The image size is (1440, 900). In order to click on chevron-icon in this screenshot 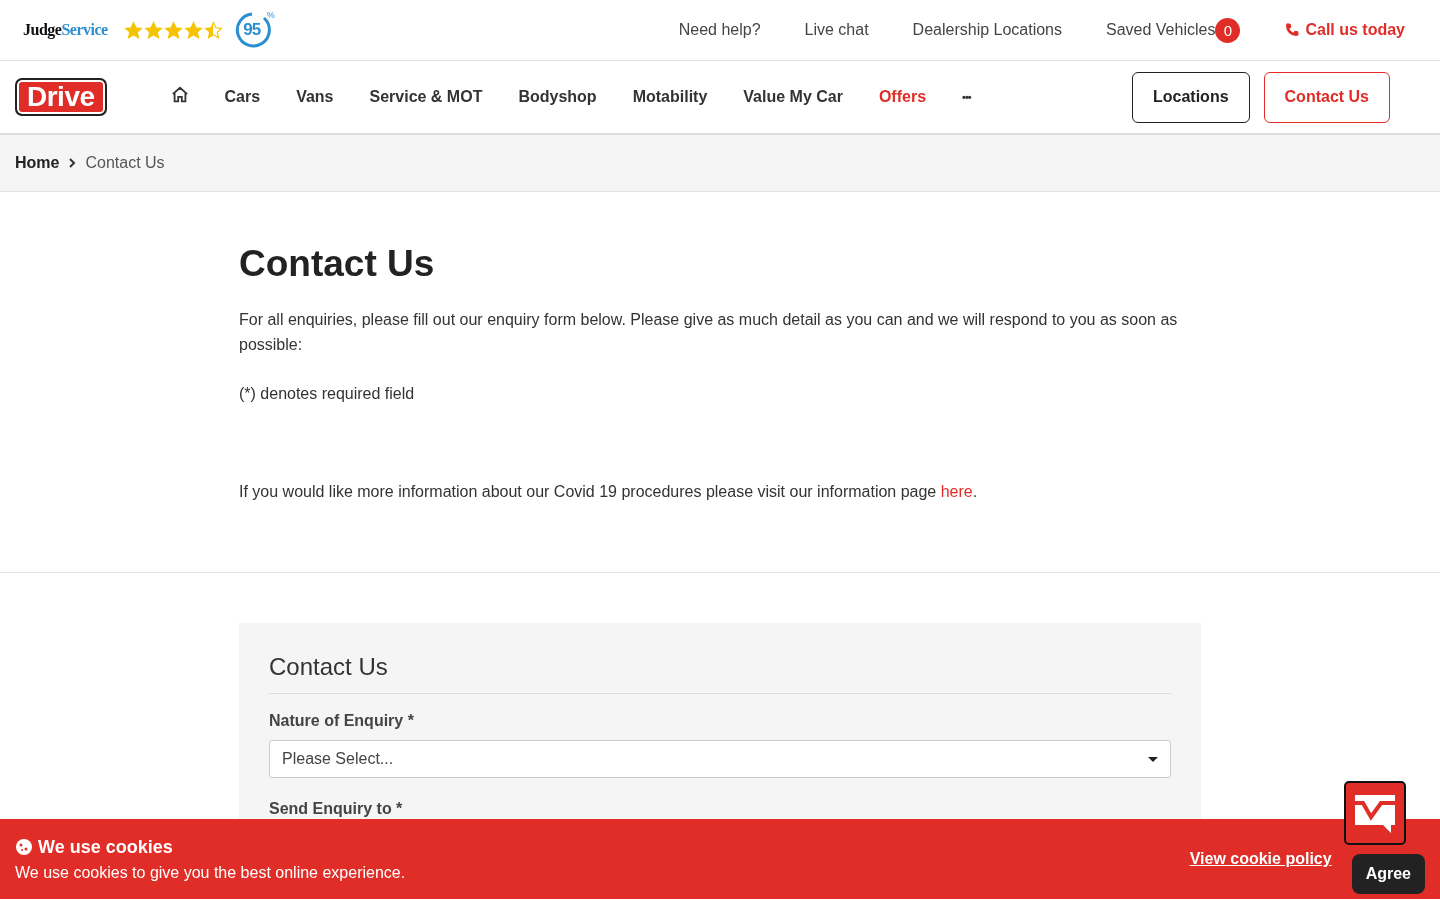, I will do `click(72, 163)`.